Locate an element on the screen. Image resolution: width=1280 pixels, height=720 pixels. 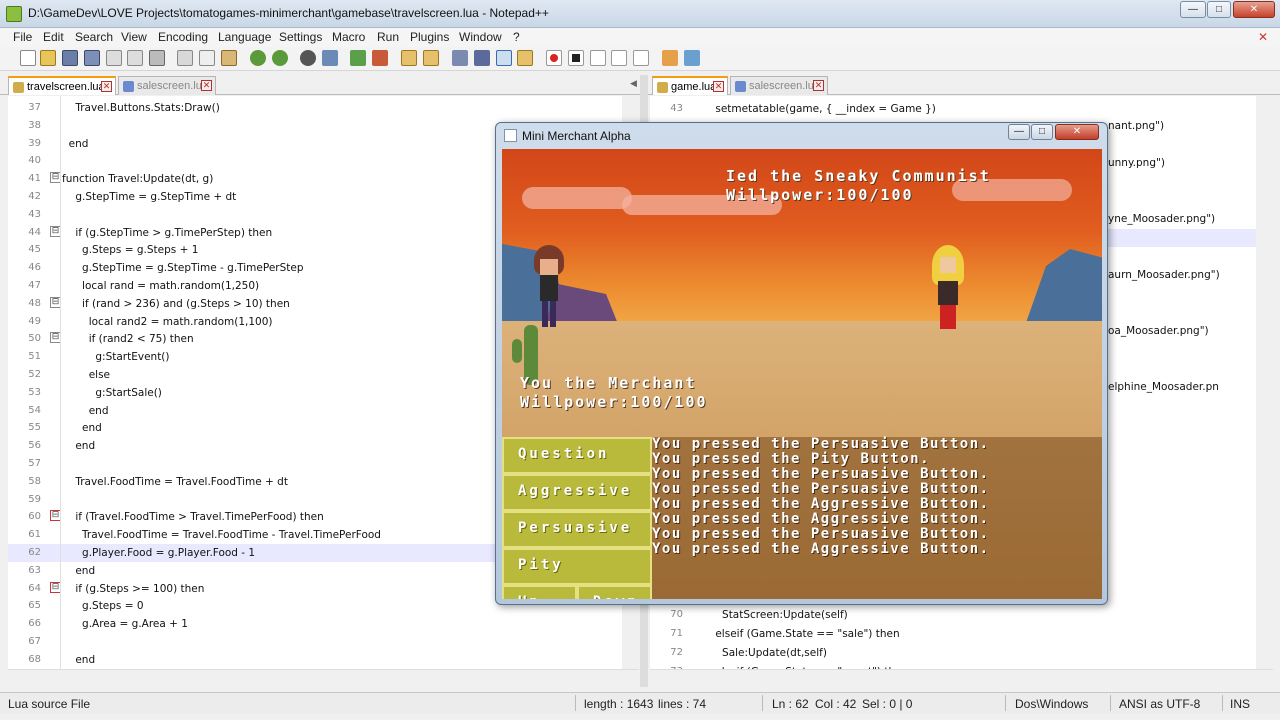
paste-icon is located at coordinates (229, 58).